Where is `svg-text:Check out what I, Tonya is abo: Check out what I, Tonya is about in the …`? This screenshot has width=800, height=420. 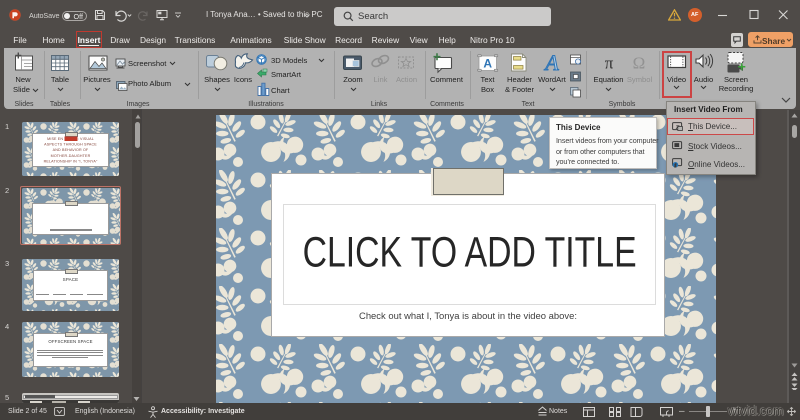 svg-text:Check out what I, Tonya is abo: Check out what I, Tonya is about in the … is located at coordinates (468, 316).